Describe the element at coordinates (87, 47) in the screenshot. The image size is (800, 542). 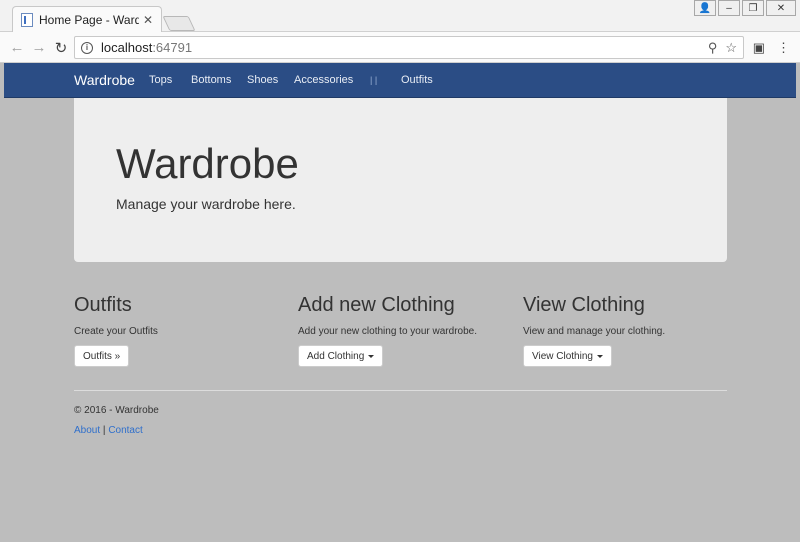
I see `info-icon: i` at that location.